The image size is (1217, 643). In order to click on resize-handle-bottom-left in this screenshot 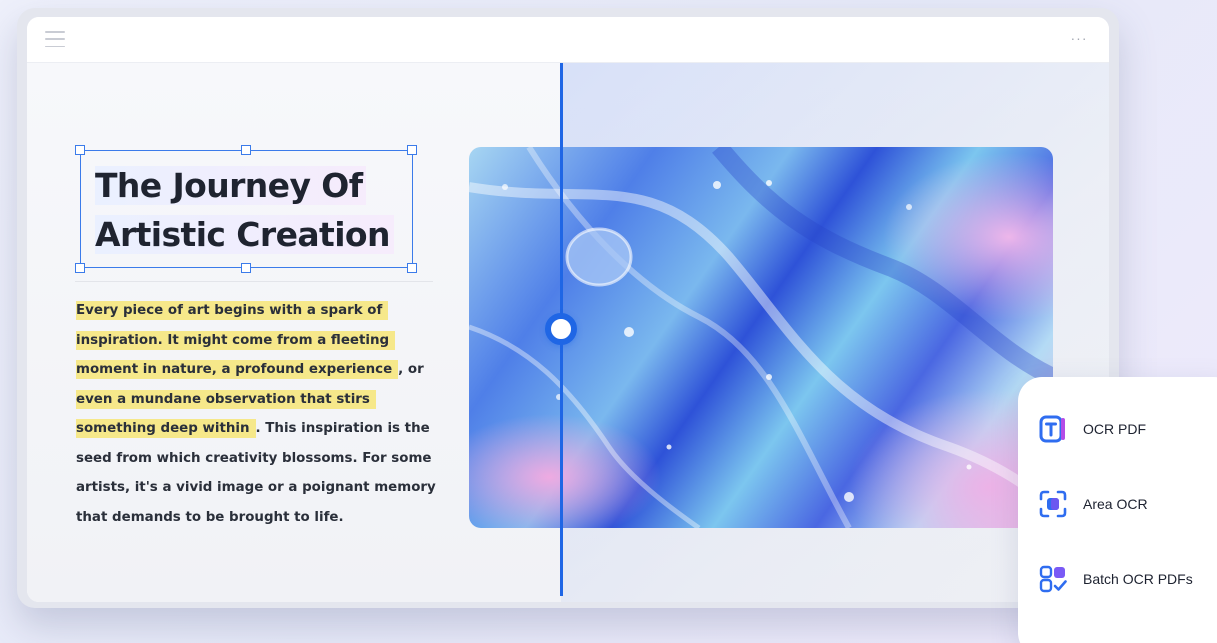, I will do `click(80, 268)`.